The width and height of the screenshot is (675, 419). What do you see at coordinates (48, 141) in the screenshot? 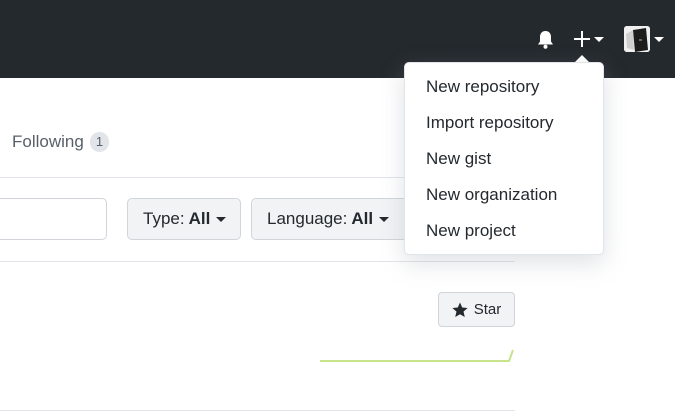
I see `following-label: Following` at bounding box center [48, 141].